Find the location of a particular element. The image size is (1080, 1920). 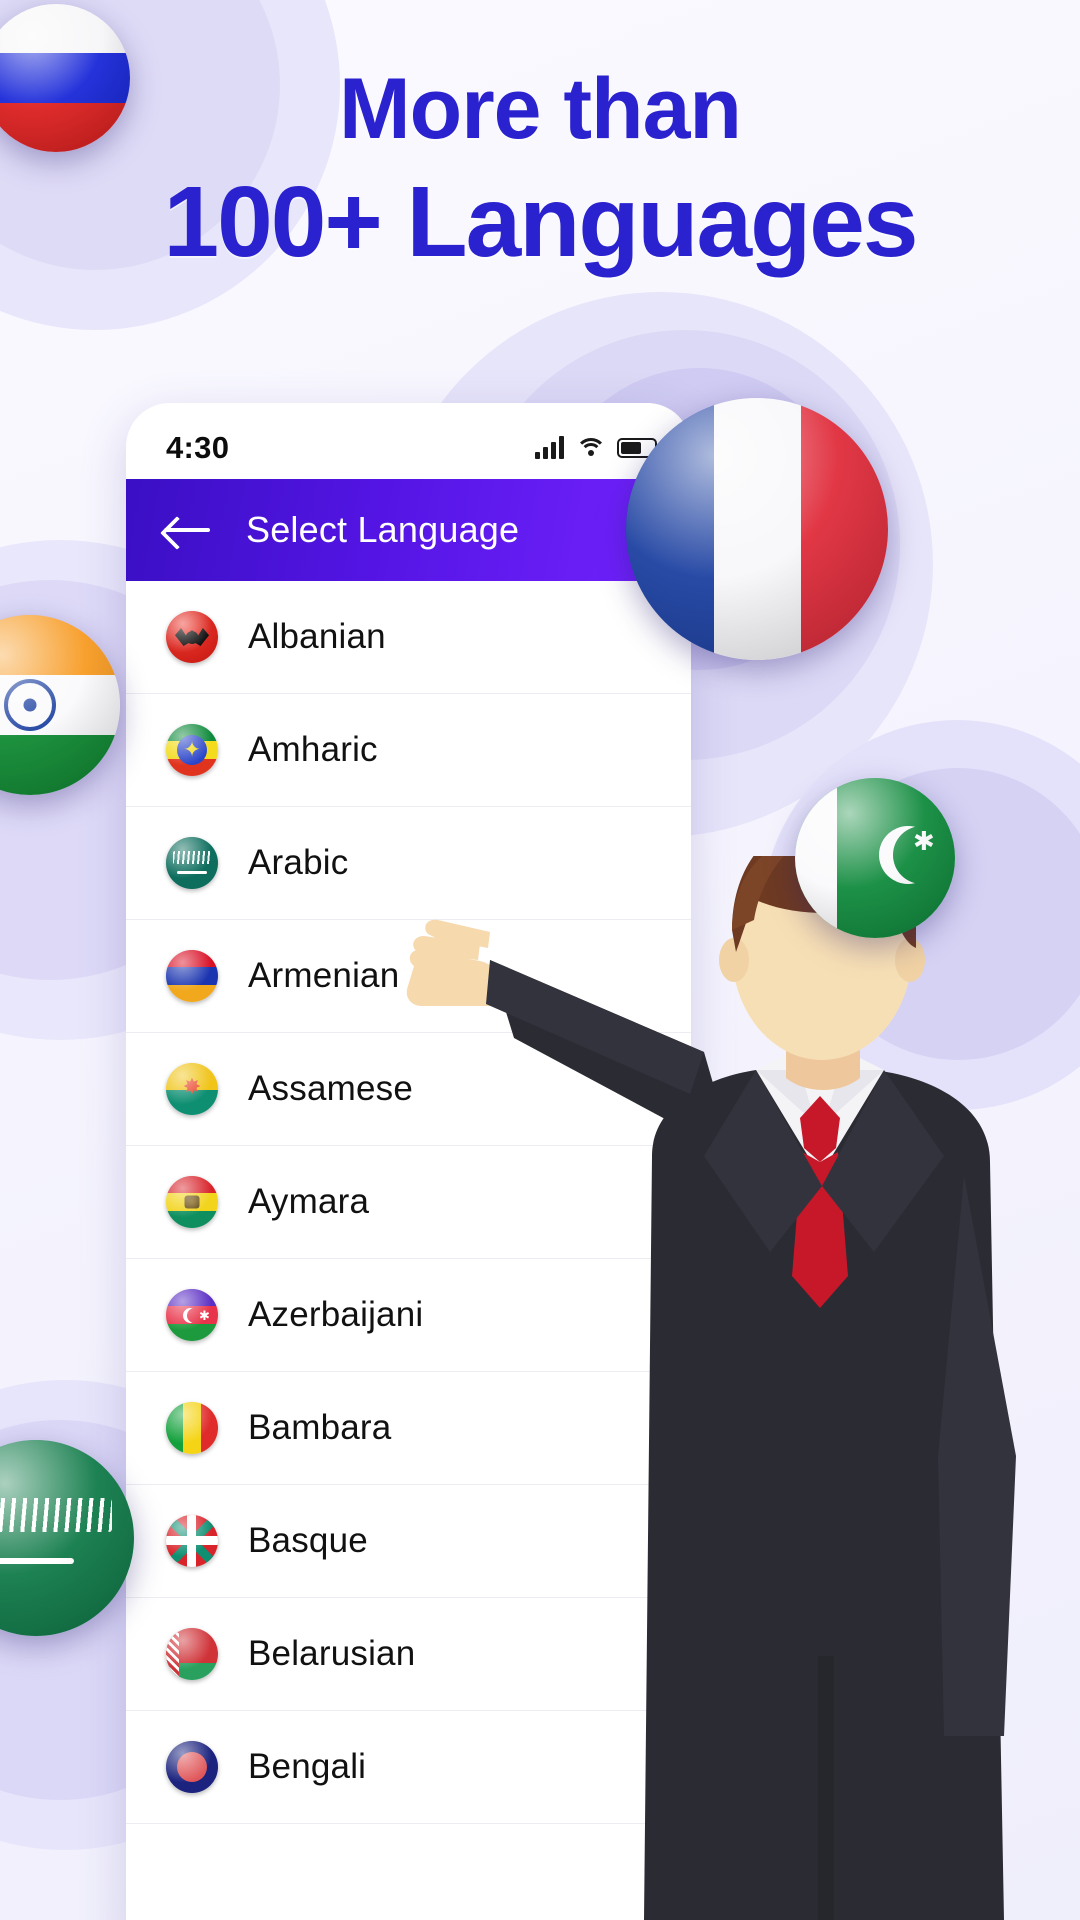

signal-bars-icon is located at coordinates (549, 447).